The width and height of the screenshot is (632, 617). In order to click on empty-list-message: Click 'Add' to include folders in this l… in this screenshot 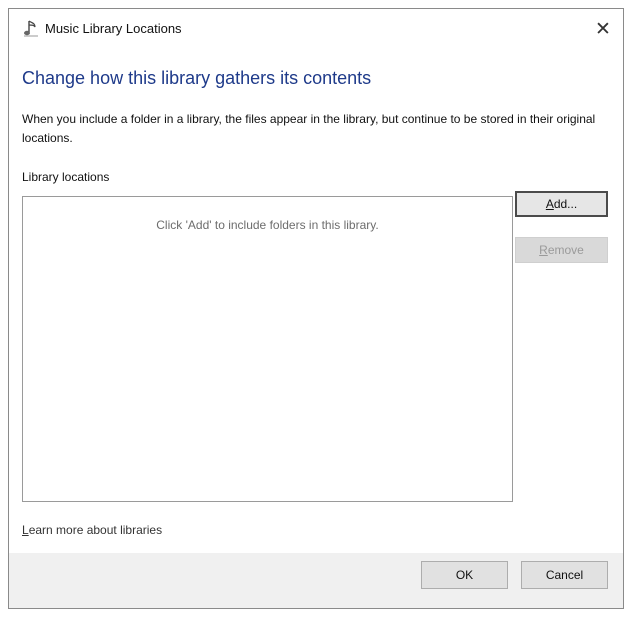, I will do `click(267, 225)`.